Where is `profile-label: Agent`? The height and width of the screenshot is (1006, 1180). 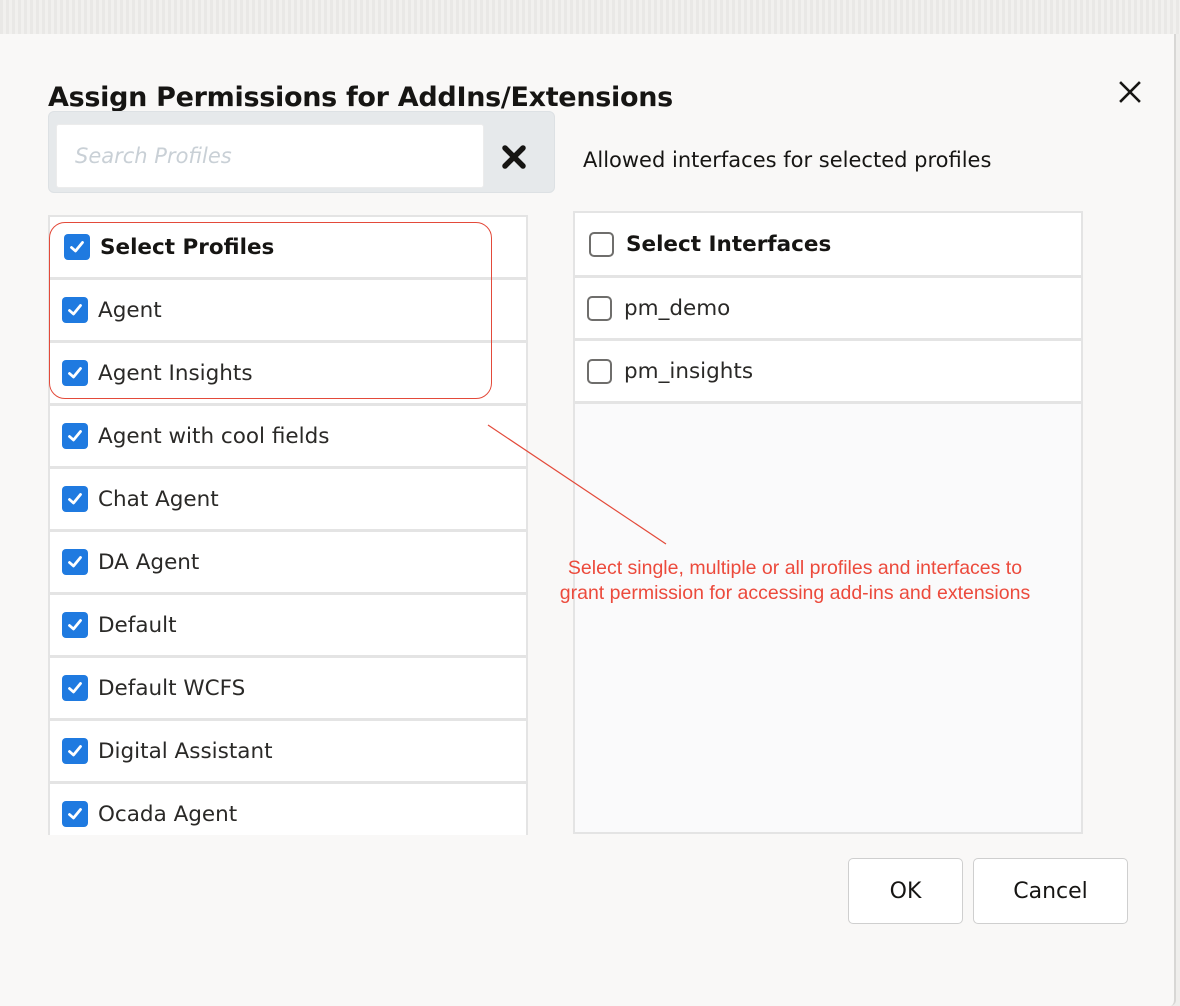
profile-label: Agent is located at coordinates (130, 310).